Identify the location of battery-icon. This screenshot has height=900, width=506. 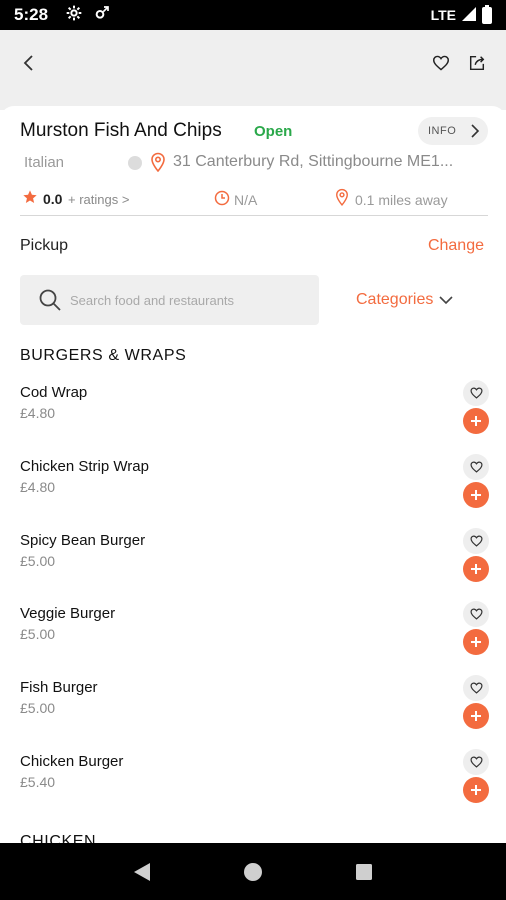
(487, 14).